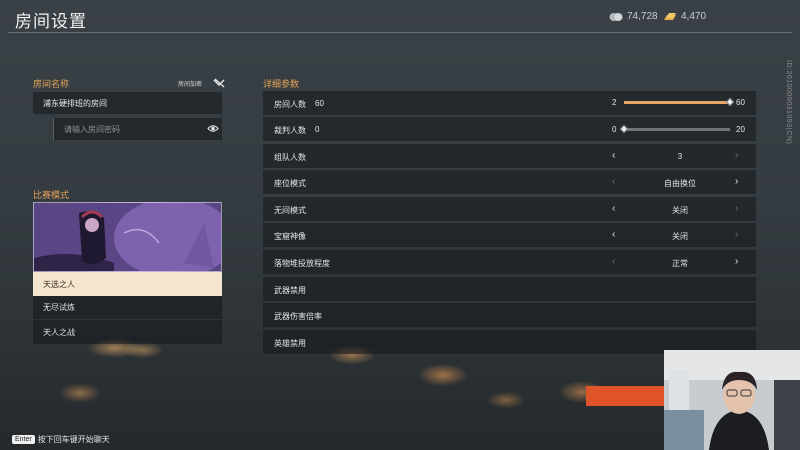 The width and height of the screenshot is (800, 450). What do you see at coordinates (127, 332) in the screenshot?
I see `mode-item: 天人之战` at bounding box center [127, 332].